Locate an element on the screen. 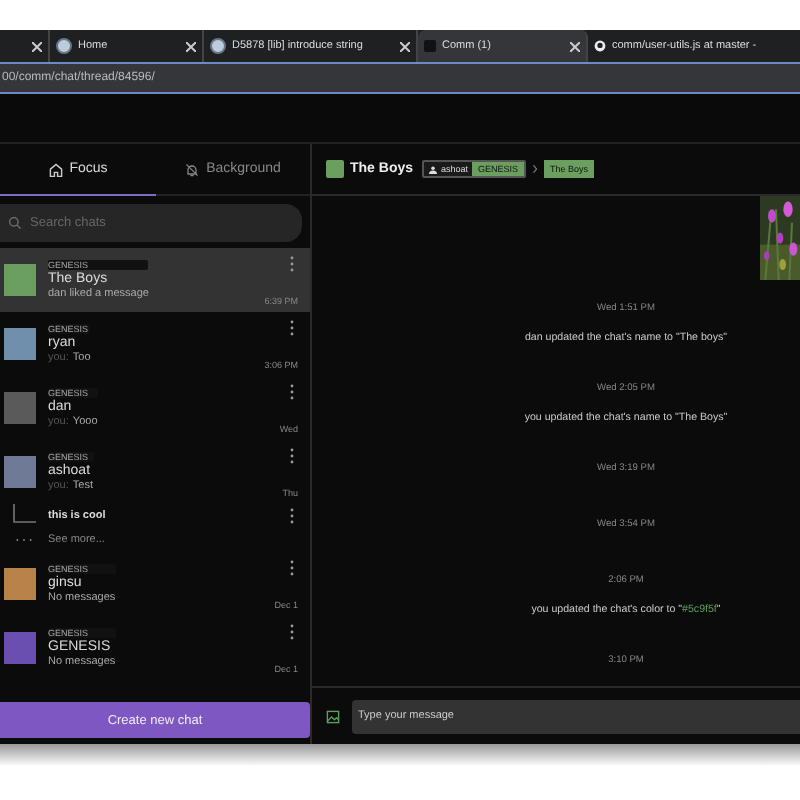 The width and height of the screenshot is (800, 800). home-icon is located at coordinates (55, 169).